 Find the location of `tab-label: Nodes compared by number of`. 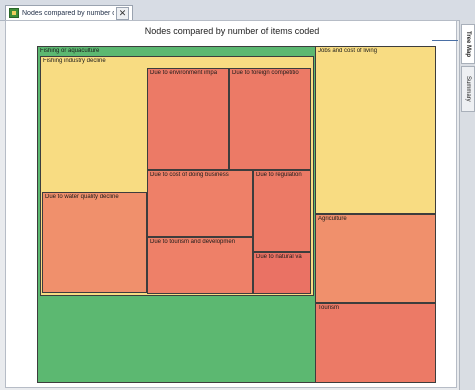

tab-label: Nodes compared by number of is located at coordinates (68, 13).